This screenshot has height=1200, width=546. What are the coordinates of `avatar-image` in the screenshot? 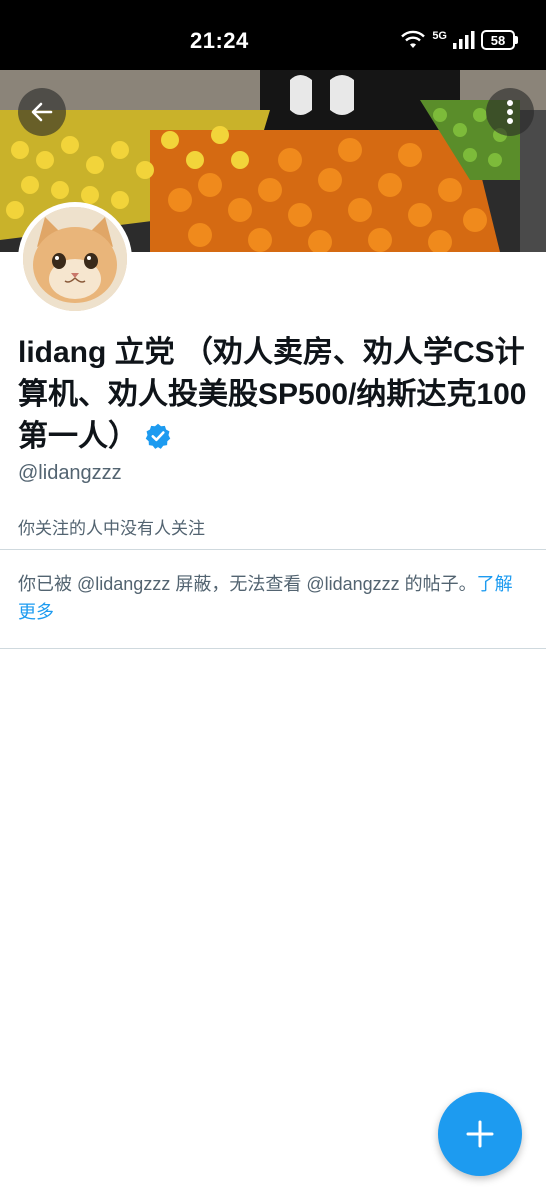 It's located at (75, 259).